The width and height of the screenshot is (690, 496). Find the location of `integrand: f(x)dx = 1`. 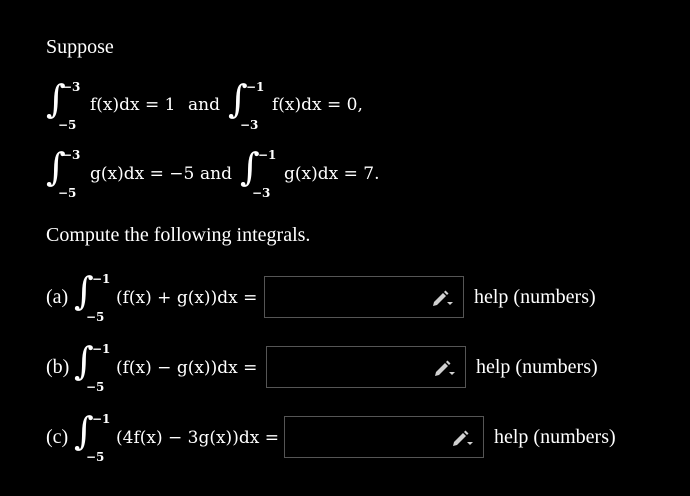

integrand: f(x)dx = 1 is located at coordinates (133, 105).